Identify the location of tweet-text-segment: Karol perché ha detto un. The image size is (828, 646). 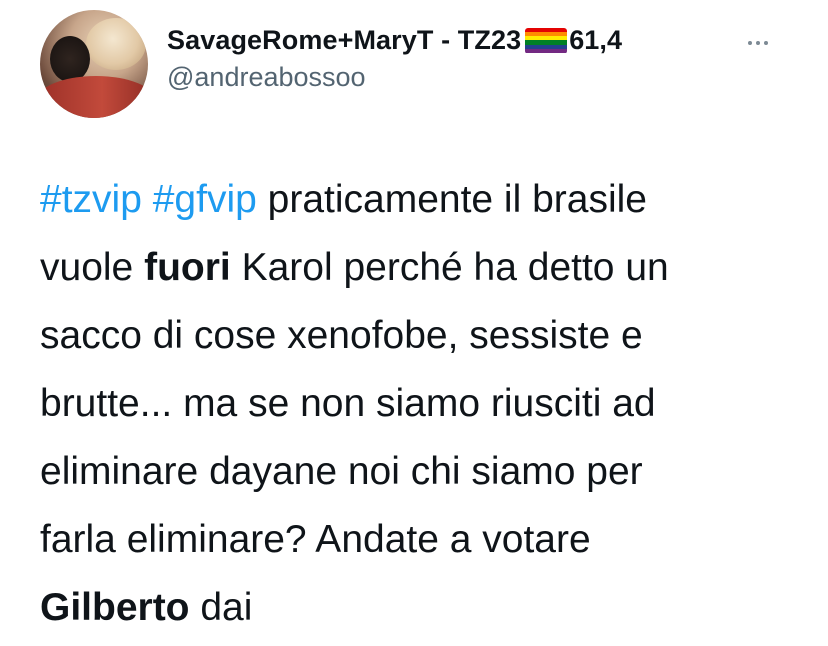
(449, 267).